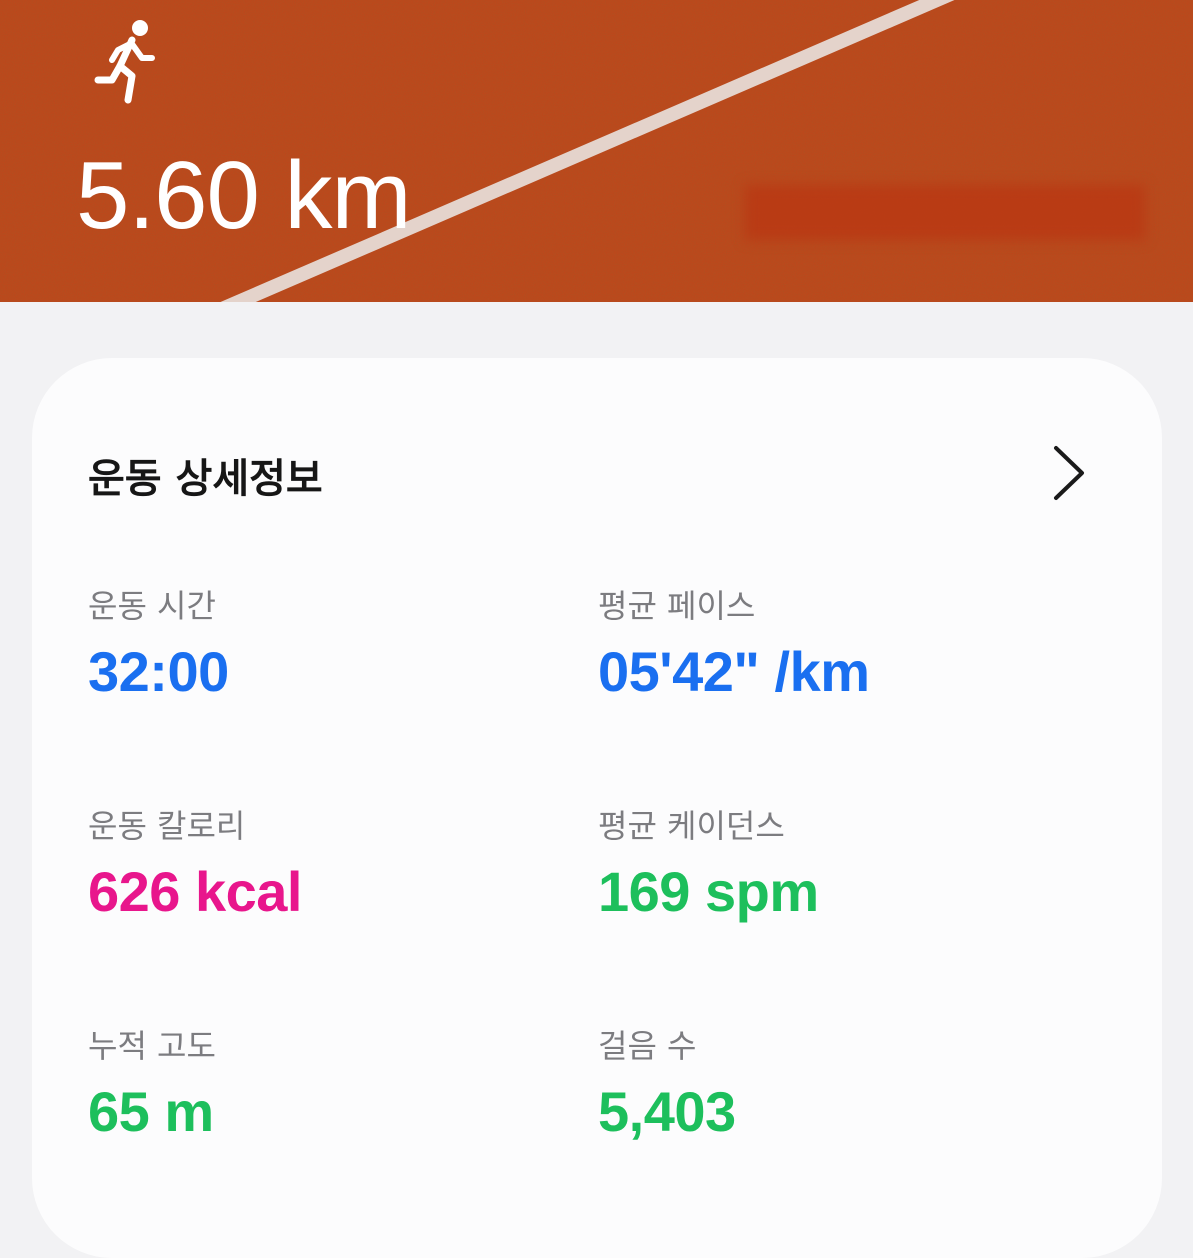  Describe the element at coordinates (158, 671) in the screenshot. I see `stat-value: 32:00` at that location.